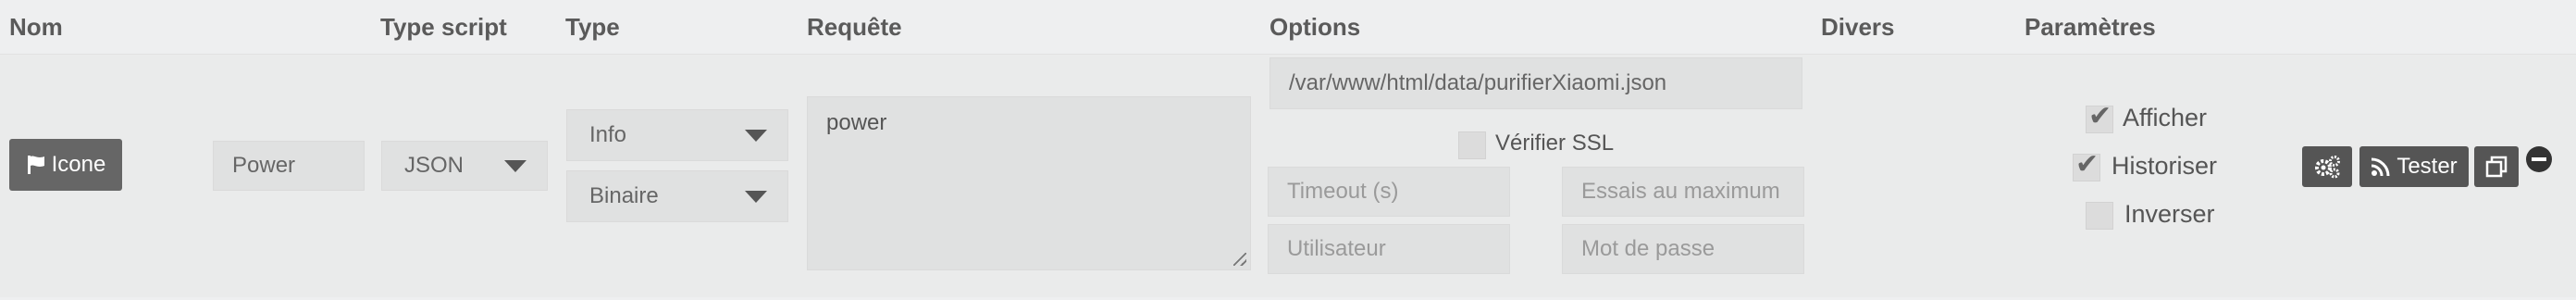  I want to click on script-type-select: JSON, so click(465, 166).